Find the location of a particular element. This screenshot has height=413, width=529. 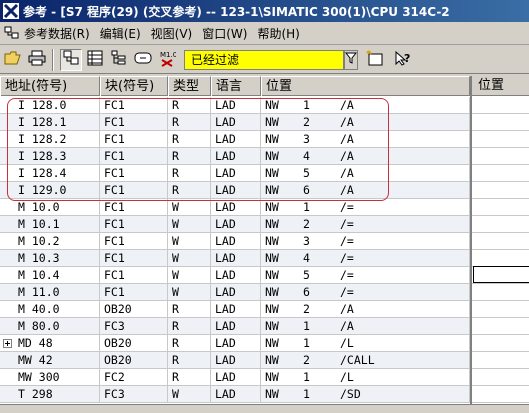

table-row: MD 48 OB20 R LAD NW 1/L is located at coordinates (235, 343).